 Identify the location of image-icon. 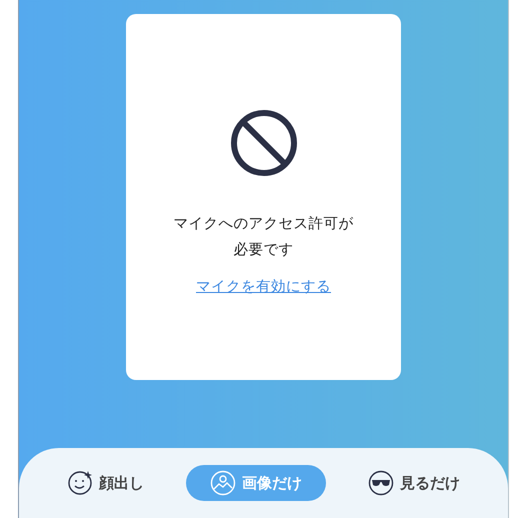
(223, 483).